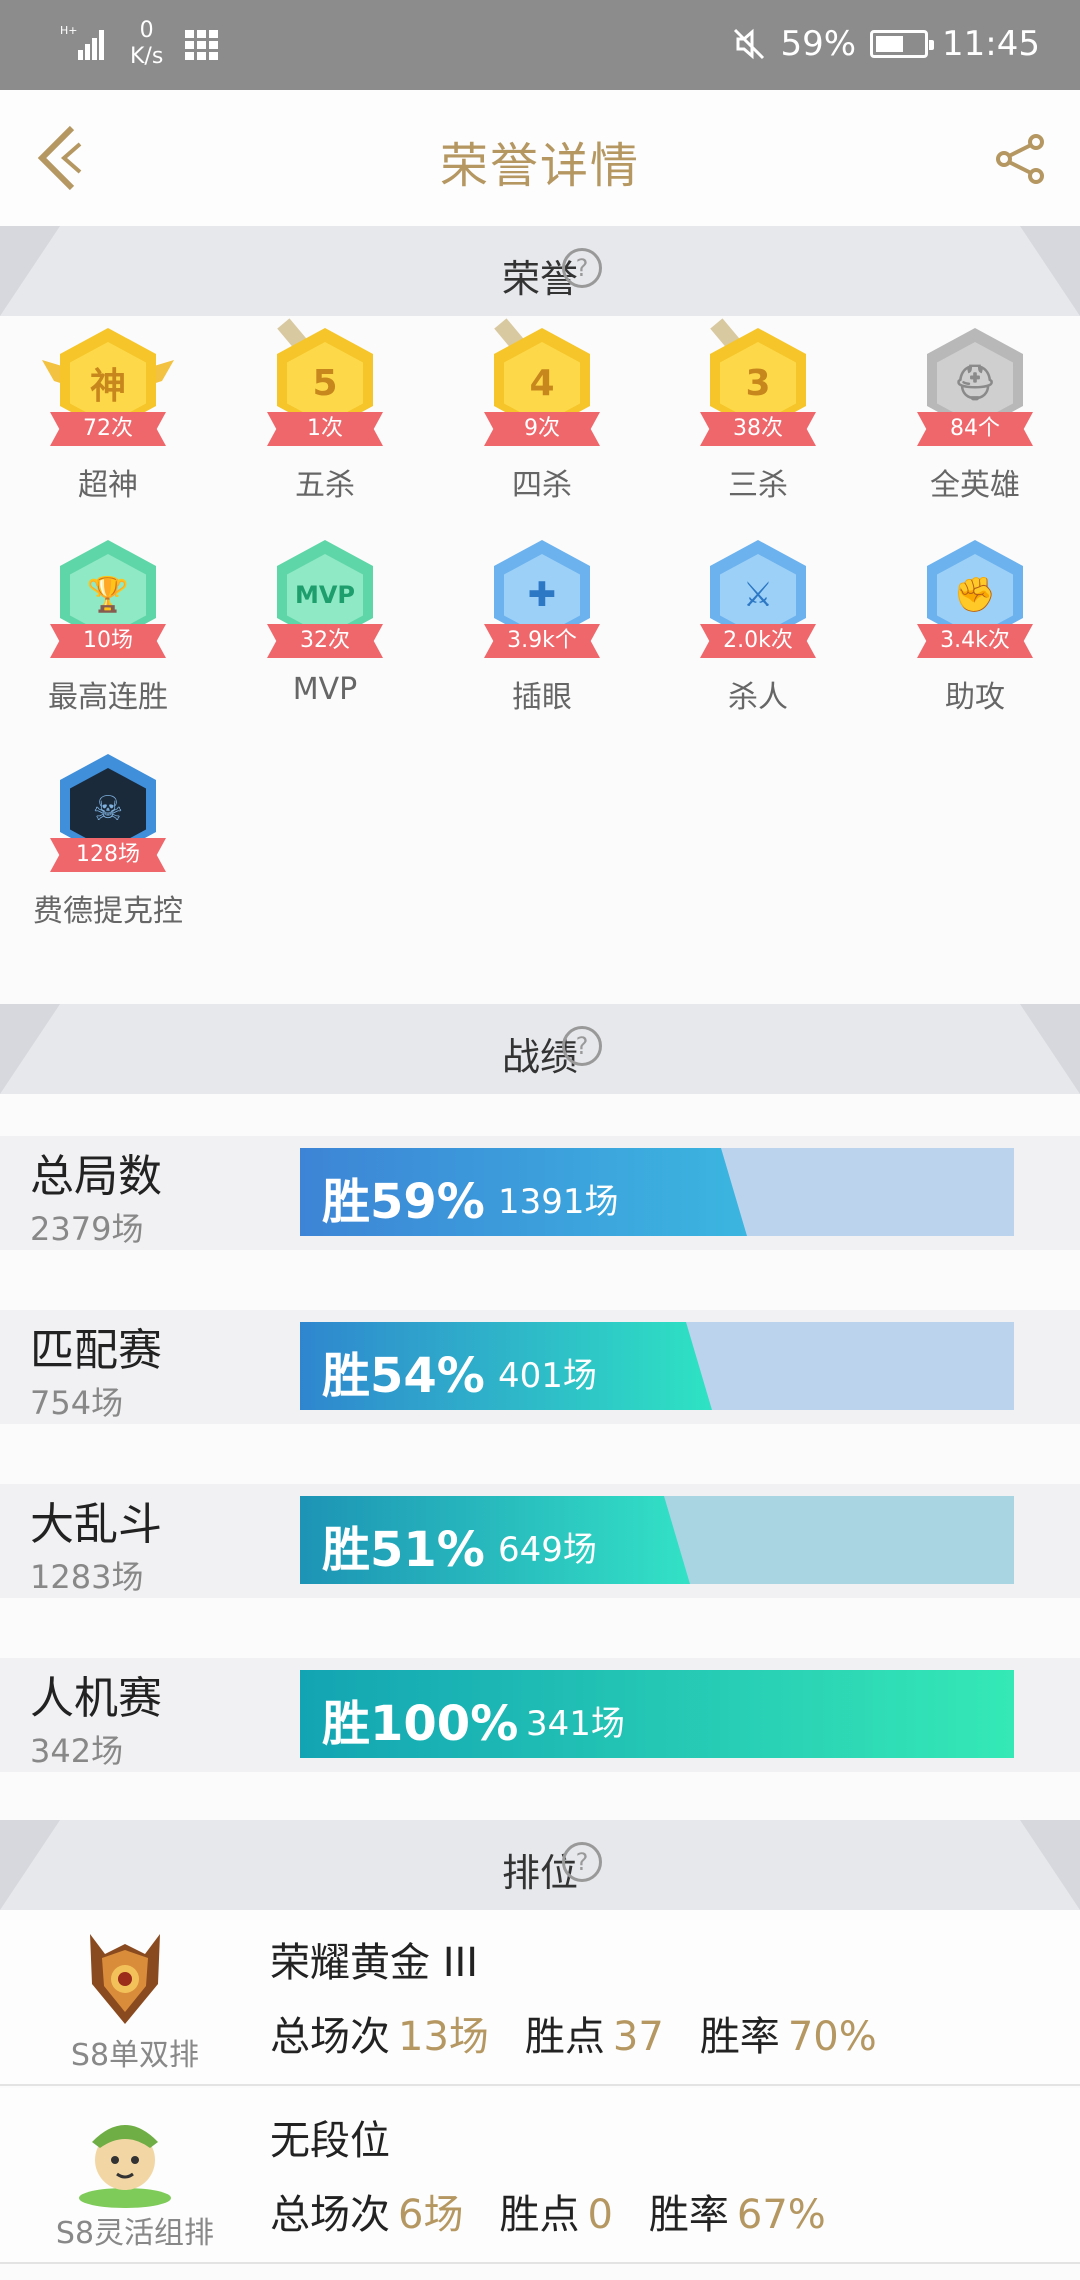  I want to click on honor-count: 84个, so click(975, 429).